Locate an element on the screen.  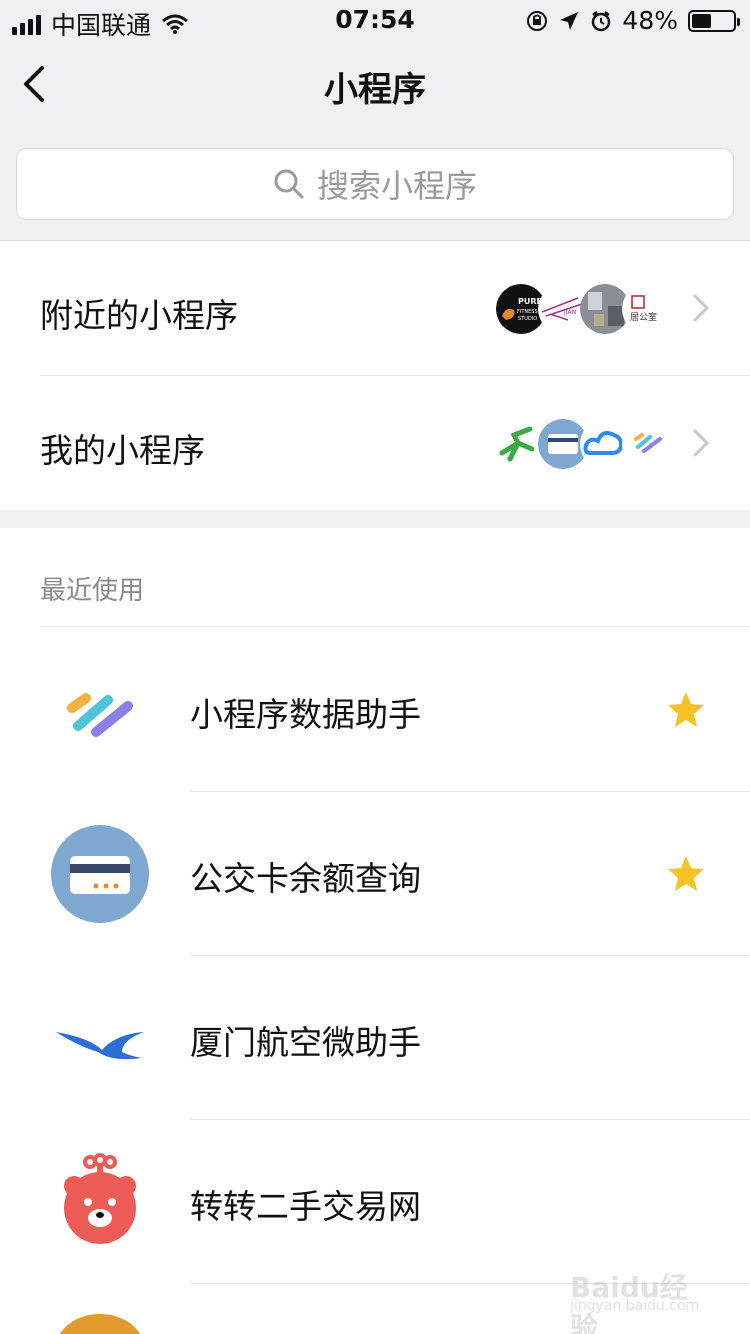
page-title: 小程序 is located at coordinates (375, 90).